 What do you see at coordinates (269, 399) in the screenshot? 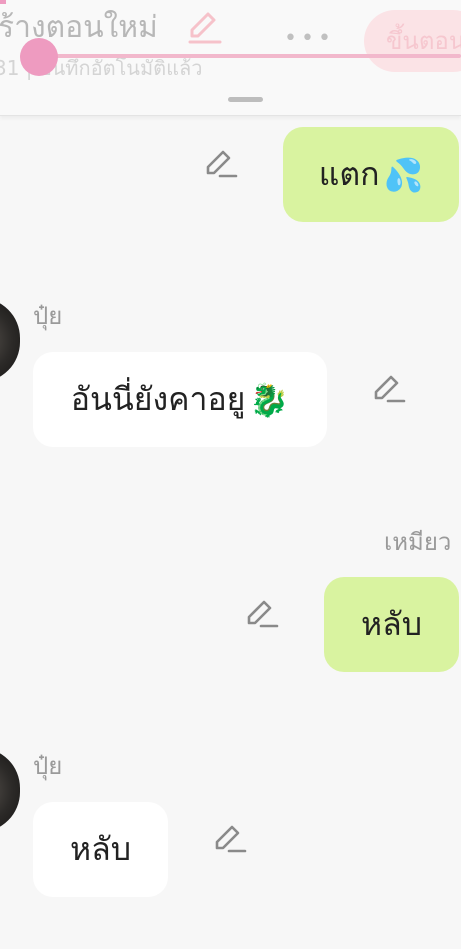
I see `emoji-dragon: 🐉` at bounding box center [269, 399].